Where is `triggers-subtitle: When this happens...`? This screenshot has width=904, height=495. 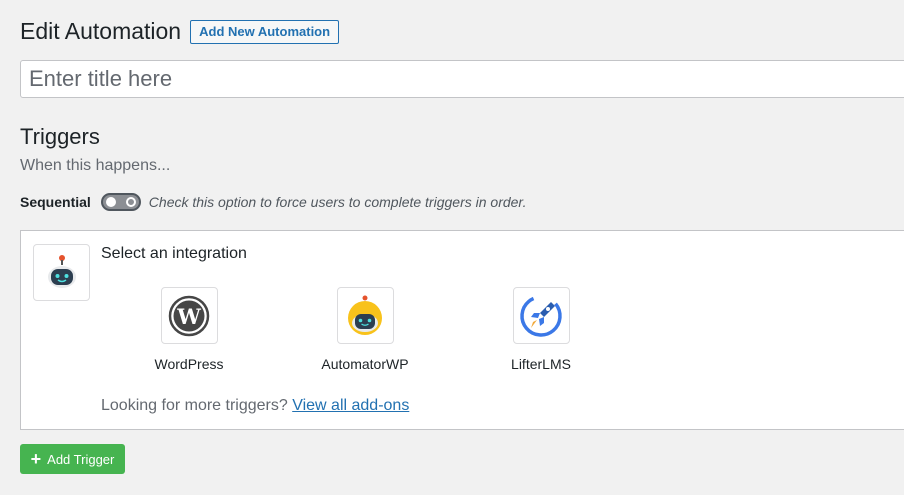
triggers-subtitle: When this happens... is located at coordinates (95, 165).